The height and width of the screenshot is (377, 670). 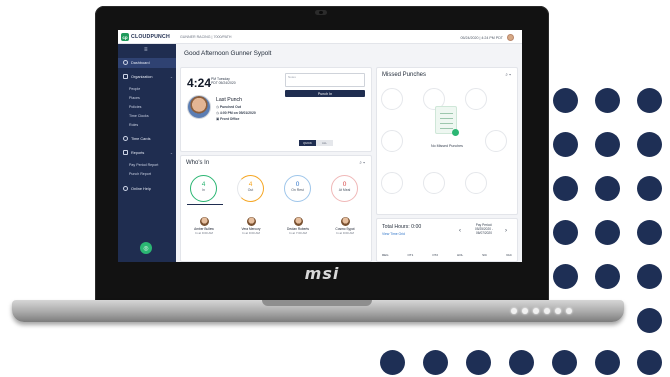 What do you see at coordinates (318, 311) in the screenshot?
I see `laptop-base` at bounding box center [318, 311].